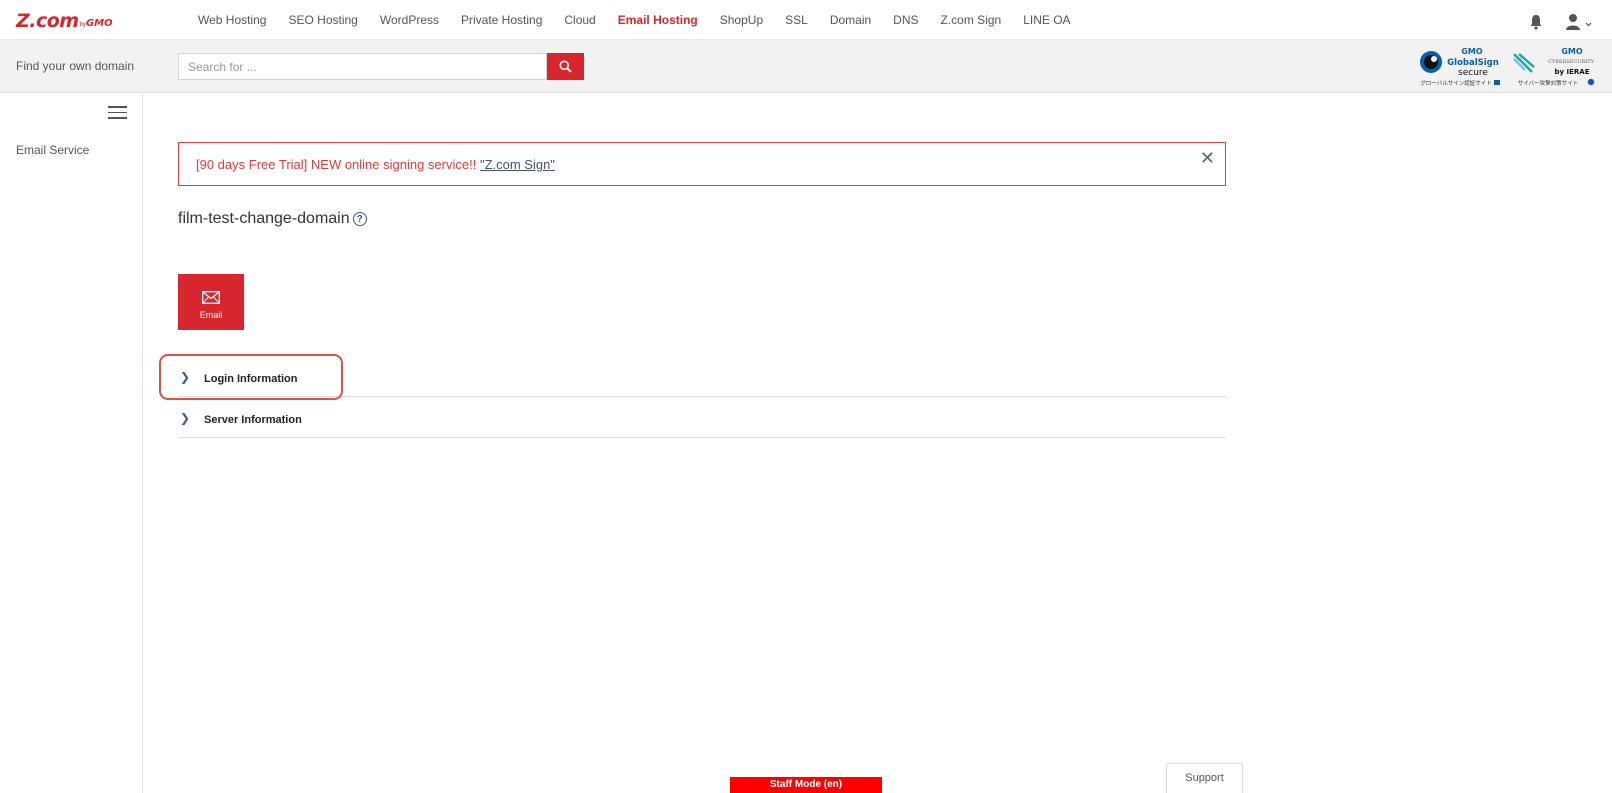 This screenshot has width=1612, height=793. What do you see at coordinates (52, 150) in the screenshot?
I see `sidebar-item-email-service: Email Service` at bounding box center [52, 150].